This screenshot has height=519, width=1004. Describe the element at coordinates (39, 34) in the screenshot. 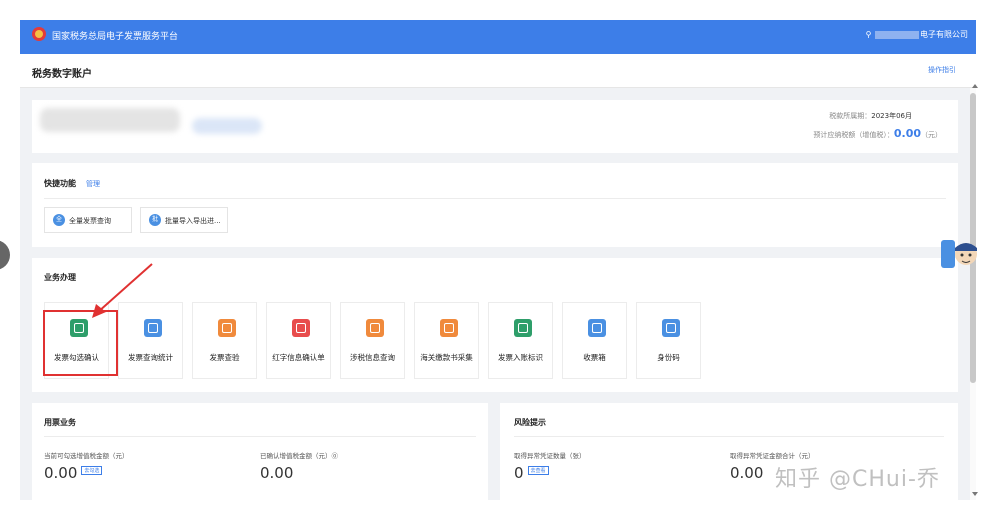

I see `tax-emblem-icon` at that location.